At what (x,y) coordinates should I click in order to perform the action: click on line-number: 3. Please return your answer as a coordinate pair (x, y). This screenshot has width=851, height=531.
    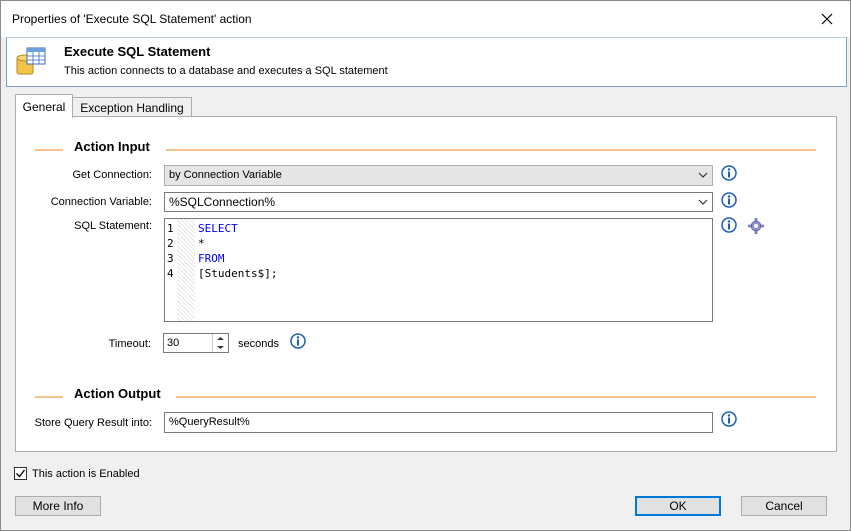
    Looking at the image, I should click on (170, 258).